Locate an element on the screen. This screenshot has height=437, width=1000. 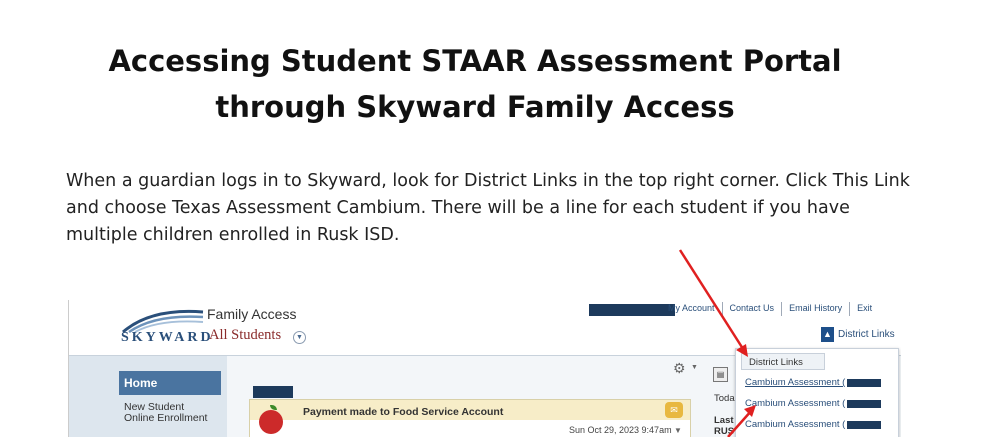
sidebar-item-home: Home is located at coordinates (170, 383).